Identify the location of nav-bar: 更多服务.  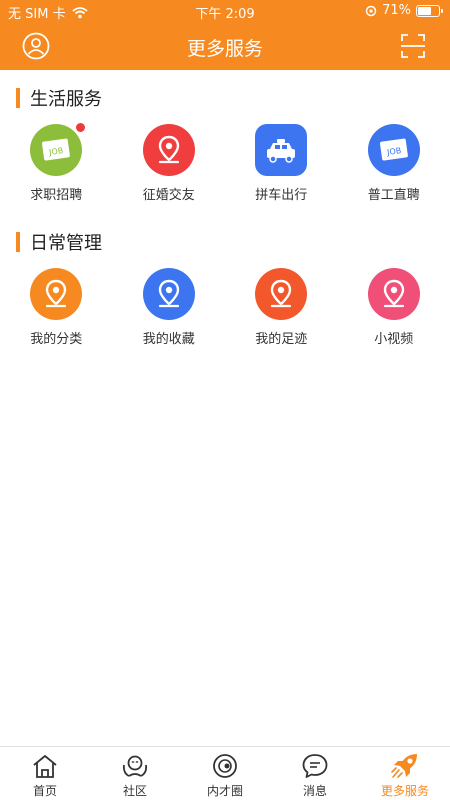
(225, 46).